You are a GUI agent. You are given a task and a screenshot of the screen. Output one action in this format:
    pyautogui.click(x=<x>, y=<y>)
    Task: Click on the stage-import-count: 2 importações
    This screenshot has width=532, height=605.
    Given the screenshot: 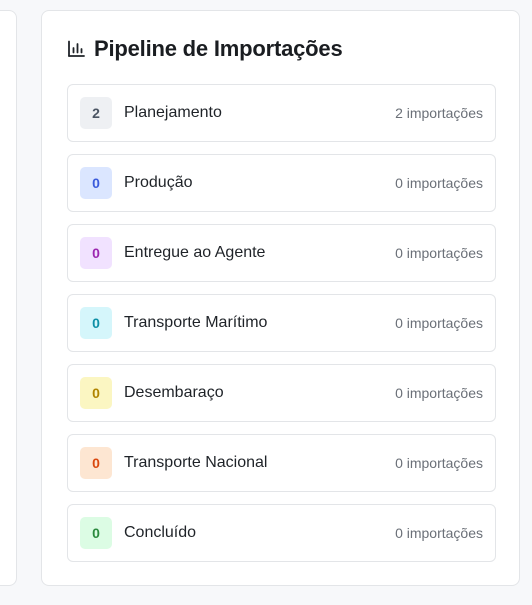 What is the action you would take?
    pyautogui.click(x=439, y=113)
    